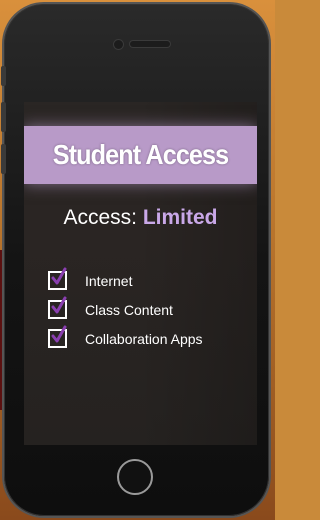  I want to click on permission-item-collaboration-apps: Collaboration Apps, so click(148, 338).